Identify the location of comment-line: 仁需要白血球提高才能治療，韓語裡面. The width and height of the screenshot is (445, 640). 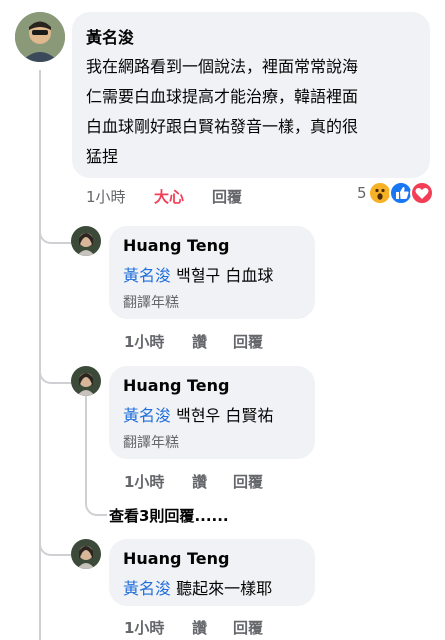
(222, 96).